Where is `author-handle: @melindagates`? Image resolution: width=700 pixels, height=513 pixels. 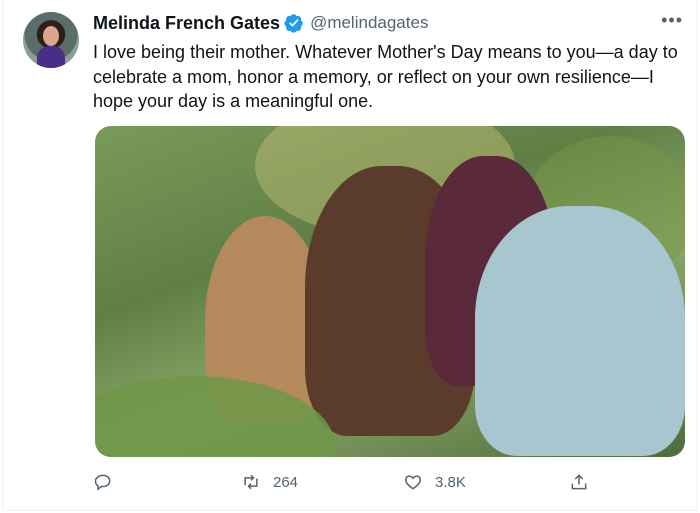 author-handle: @melindagates is located at coordinates (369, 23).